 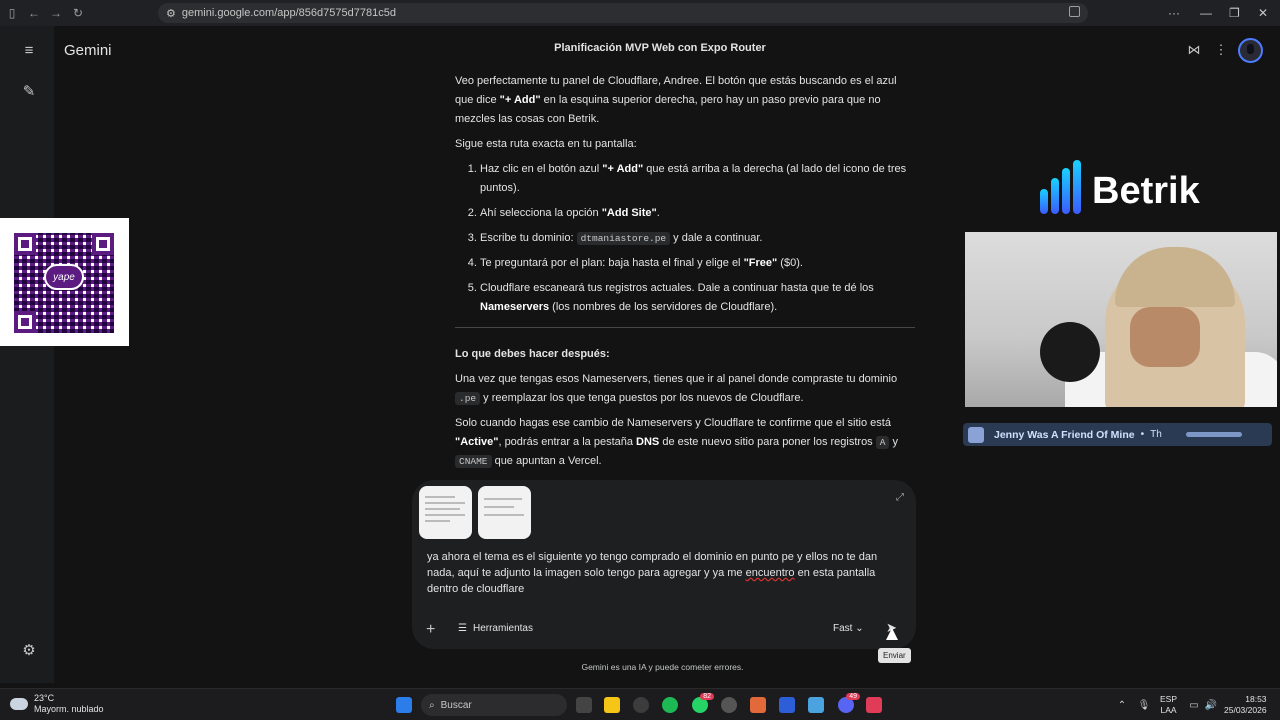 What do you see at coordinates (716, 238) in the screenshot?
I see `step-text: y dale a continuar.` at bounding box center [716, 238].